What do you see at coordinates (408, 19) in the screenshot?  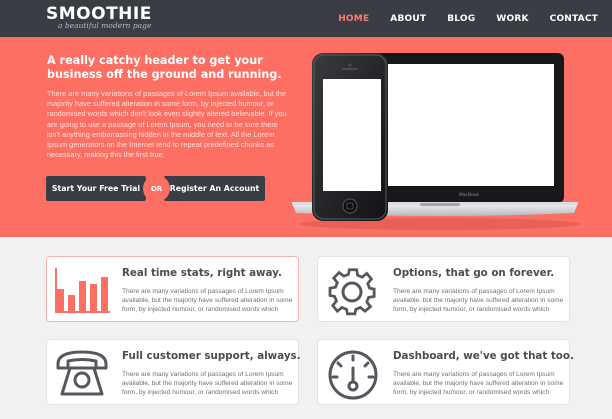 I see `nav-item-about: ABOUT` at bounding box center [408, 19].